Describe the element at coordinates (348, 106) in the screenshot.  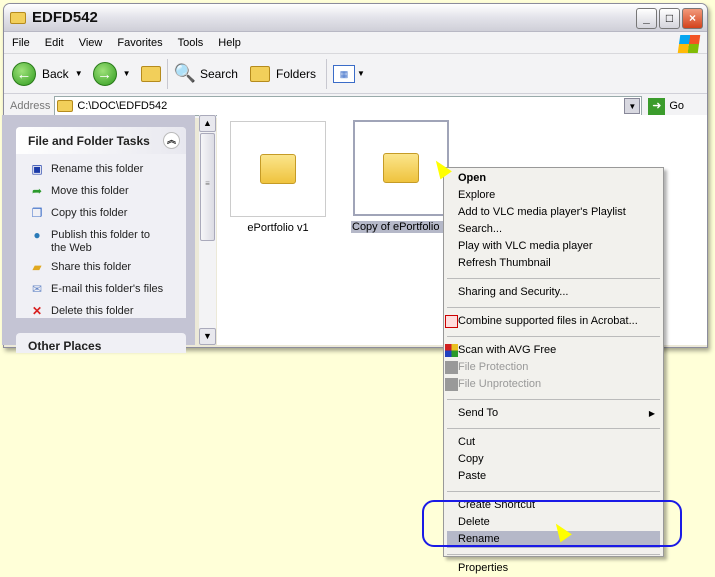
I see `address-input: C:\DOC\EDFD542 ▼` at that location.